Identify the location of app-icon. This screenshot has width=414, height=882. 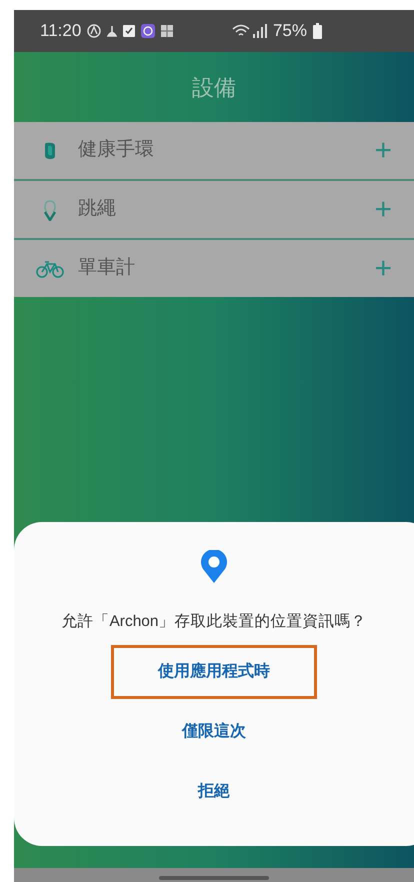
(148, 31).